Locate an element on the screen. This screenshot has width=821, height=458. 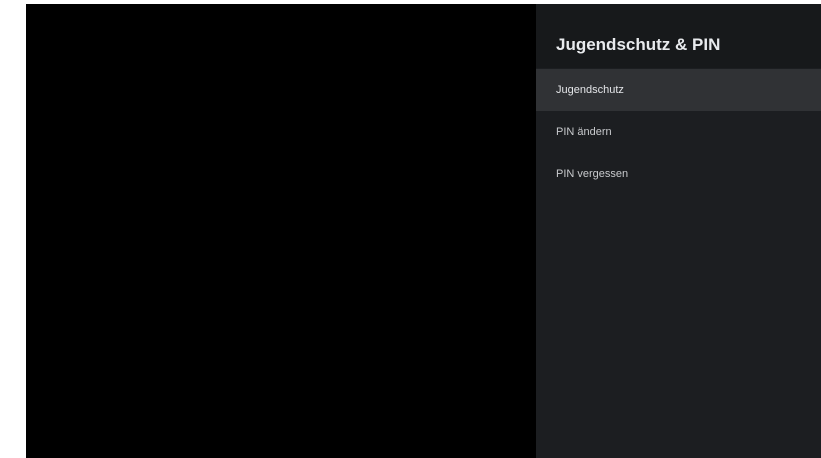
panel-header: Jugendschutz & PIN is located at coordinates (678, 36).